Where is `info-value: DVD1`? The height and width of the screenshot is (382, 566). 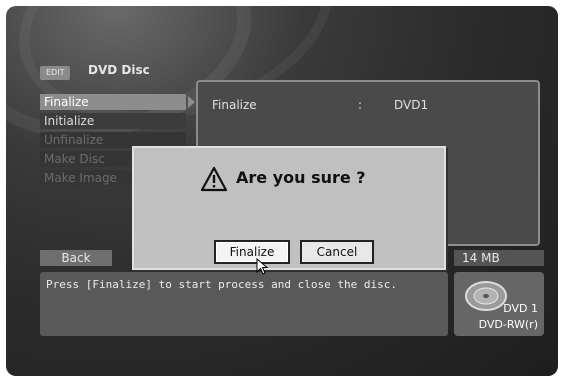 info-value: DVD1 is located at coordinates (411, 105).